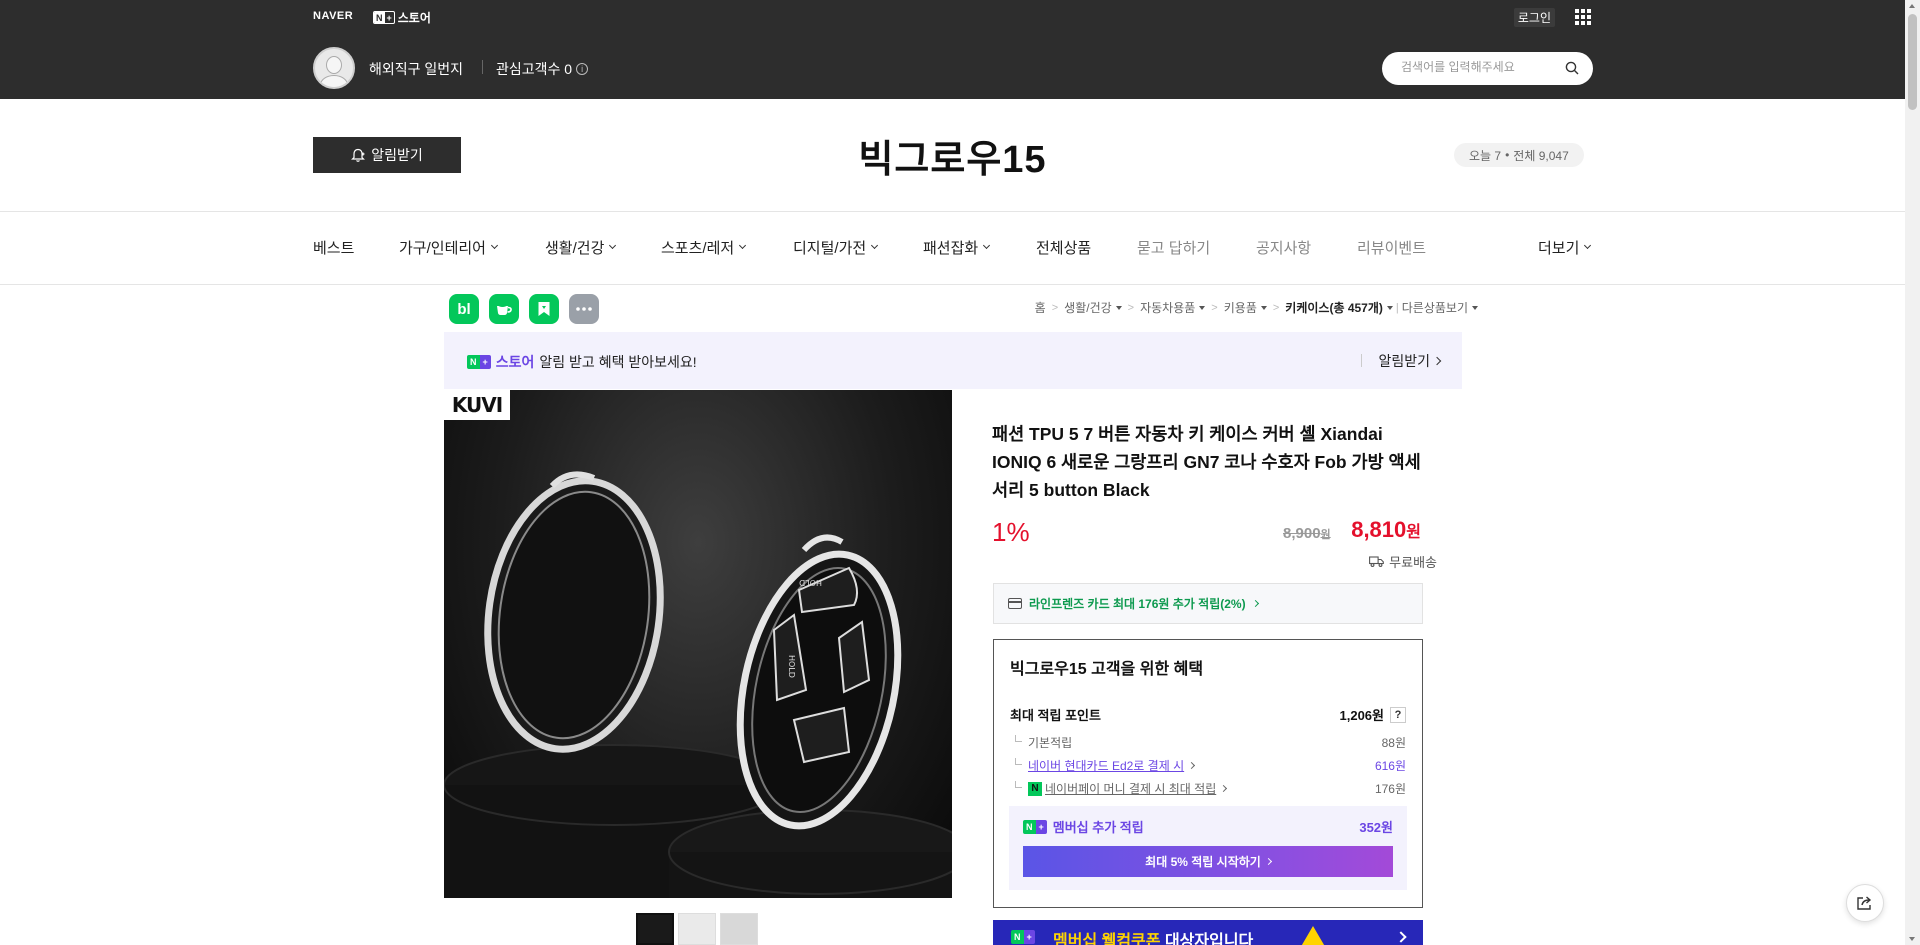  I want to click on breadcrumb-key-case: 키케이스(총 457개), so click(1339, 307).